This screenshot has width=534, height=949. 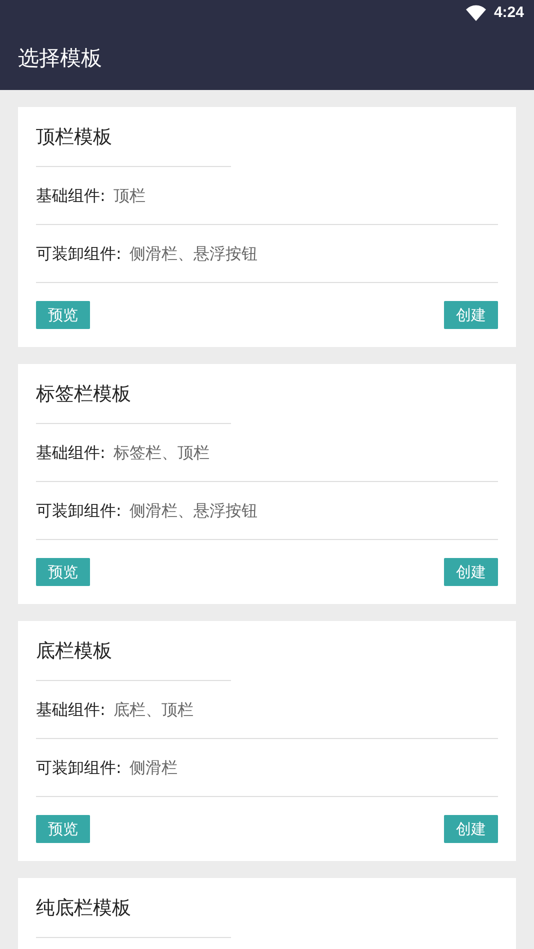 What do you see at coordinates (161, 453) in the screenshot?
I see `component-value: 标签栏、顶栏` at bounding box center [161, 453].